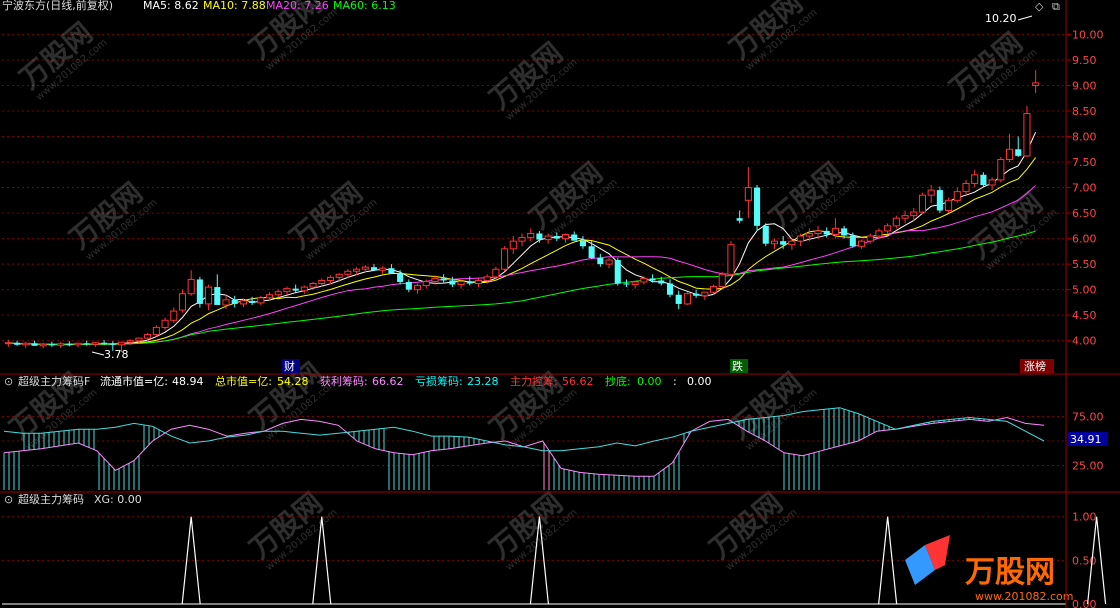 This screenshot has height=608, width=1120. I want to click on ma60-label: MA60: 6.13, so click(364, 6).